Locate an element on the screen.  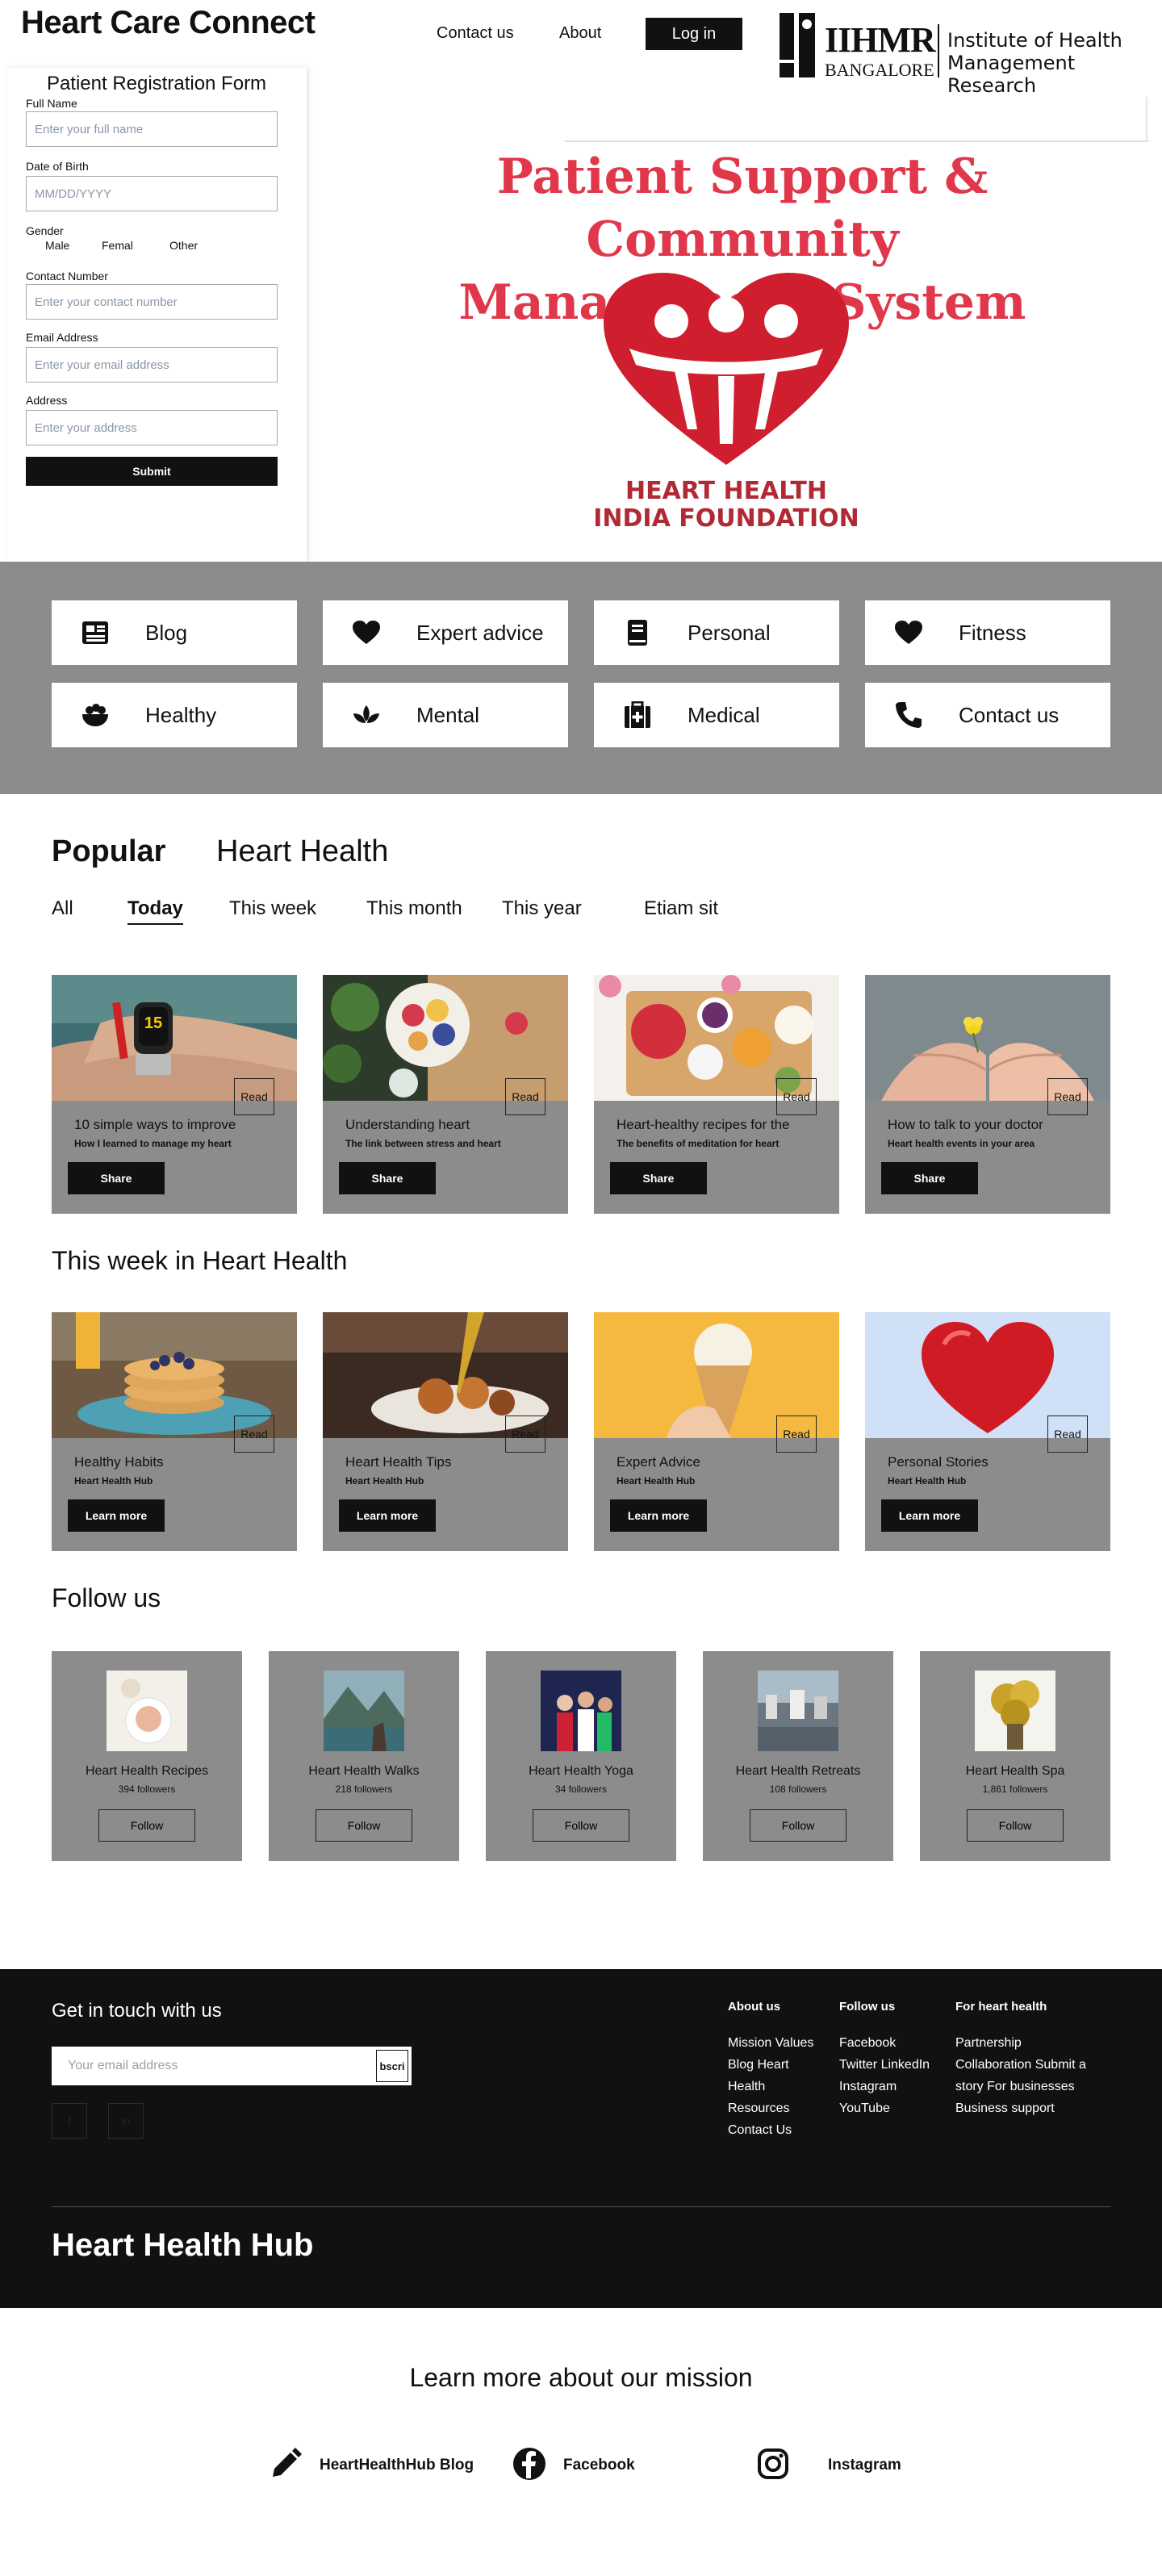
footer-link: YouTube is located at coordinates (884, 2108).